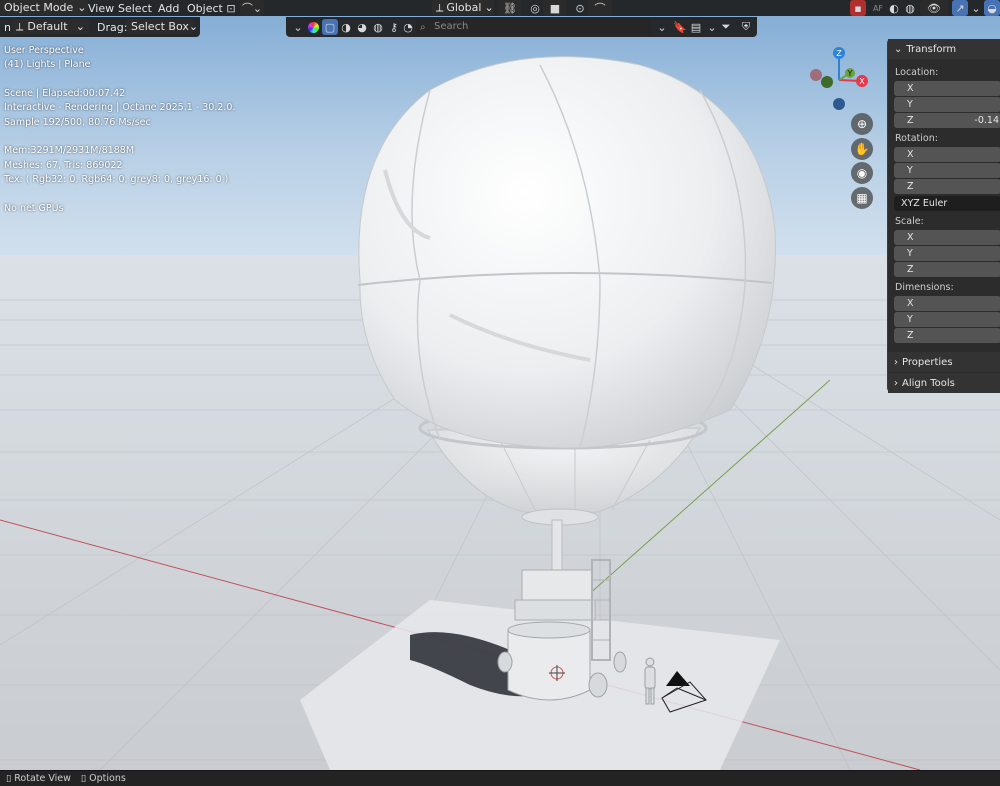  I want to click on overlay-icon: ◒, so click(992, 8).